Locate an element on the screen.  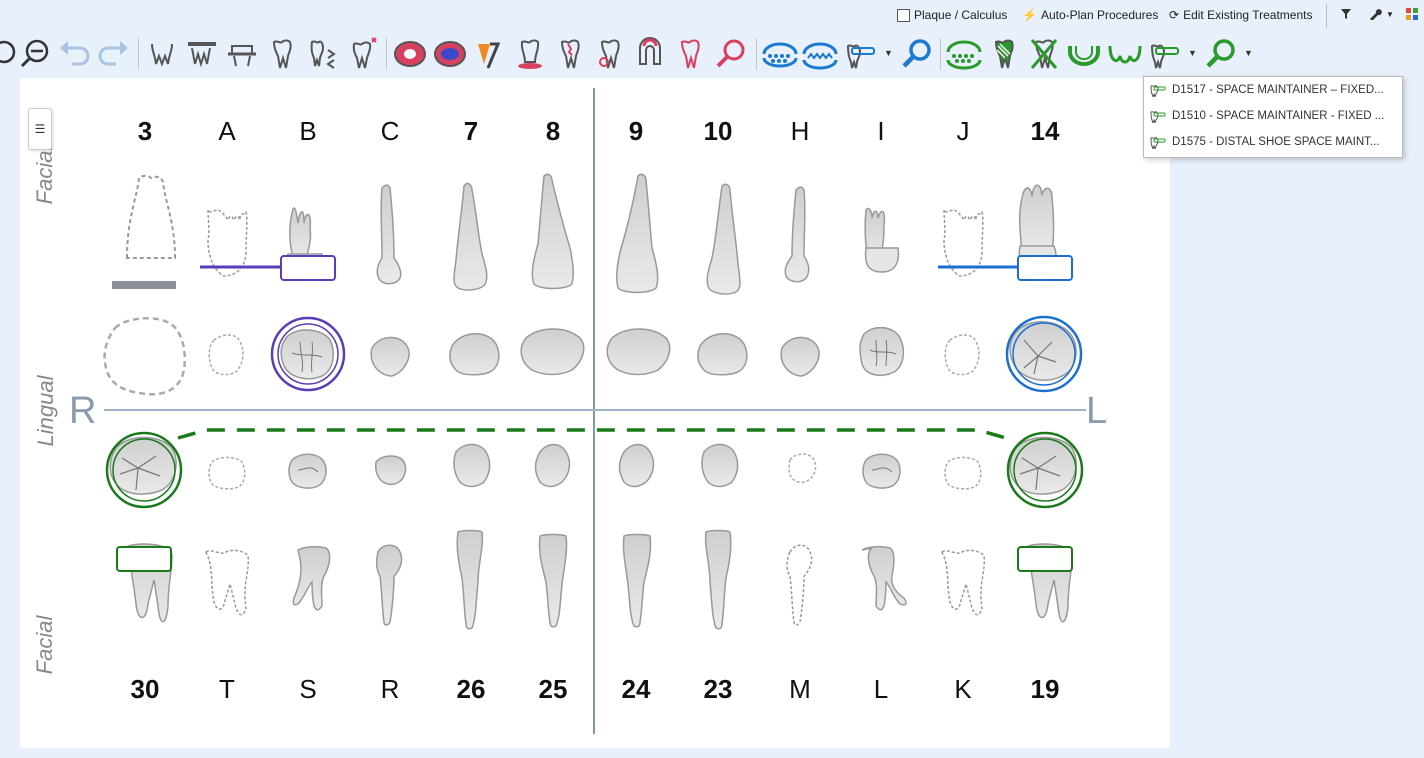
arch-u-green-icon is located at coordinates (1084, 56).